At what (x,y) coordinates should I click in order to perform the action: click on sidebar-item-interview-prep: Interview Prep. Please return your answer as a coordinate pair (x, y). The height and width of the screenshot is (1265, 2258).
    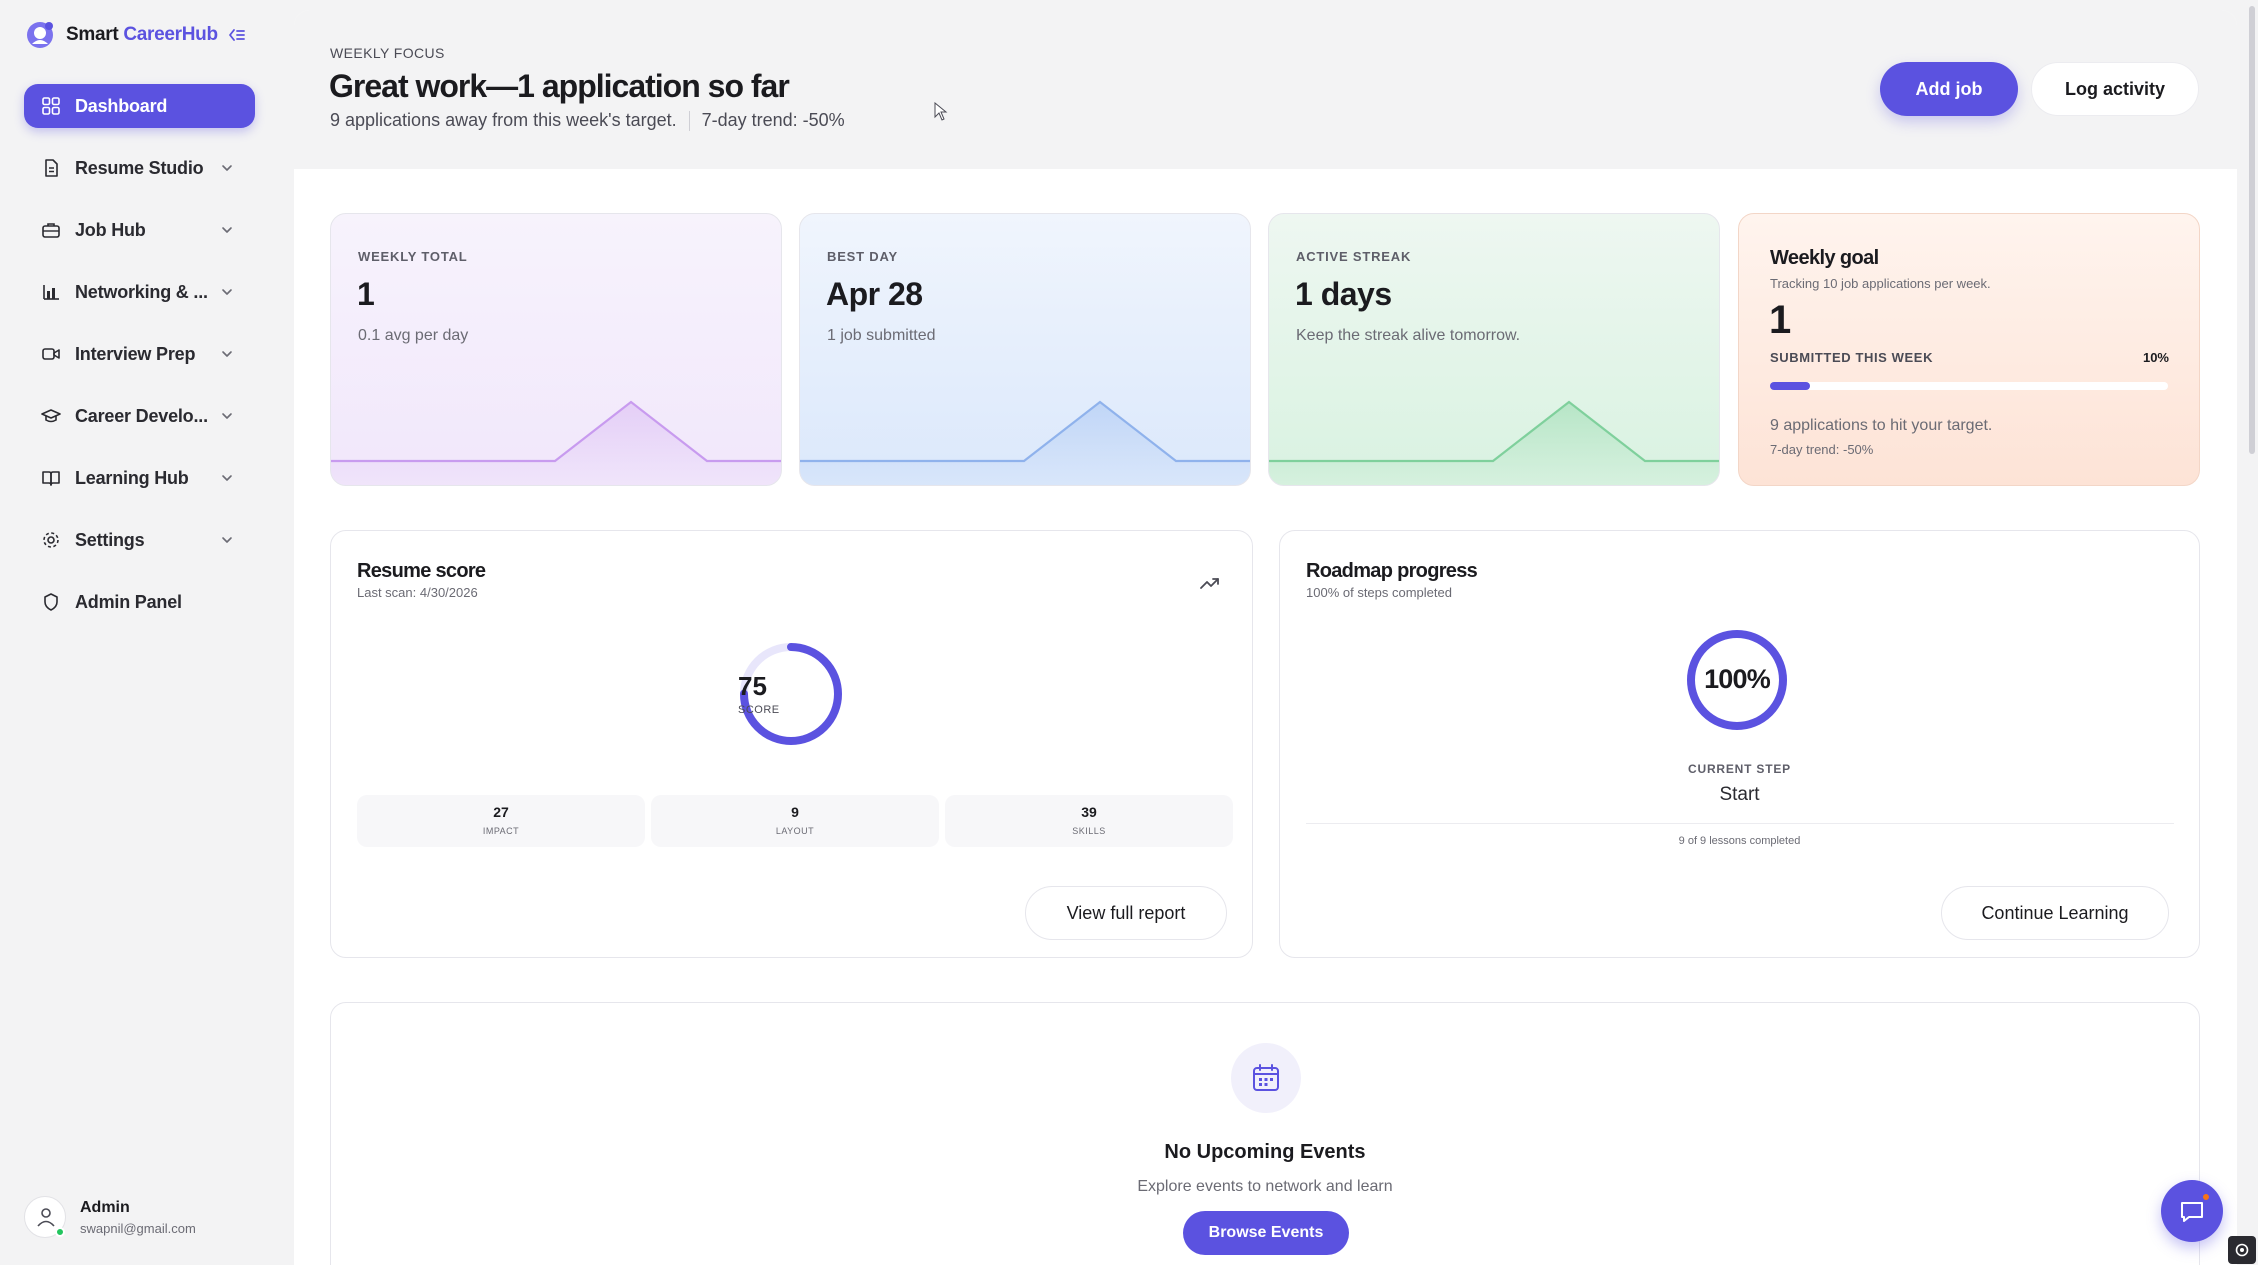
    Looking at the image, I should click on (139, 354).